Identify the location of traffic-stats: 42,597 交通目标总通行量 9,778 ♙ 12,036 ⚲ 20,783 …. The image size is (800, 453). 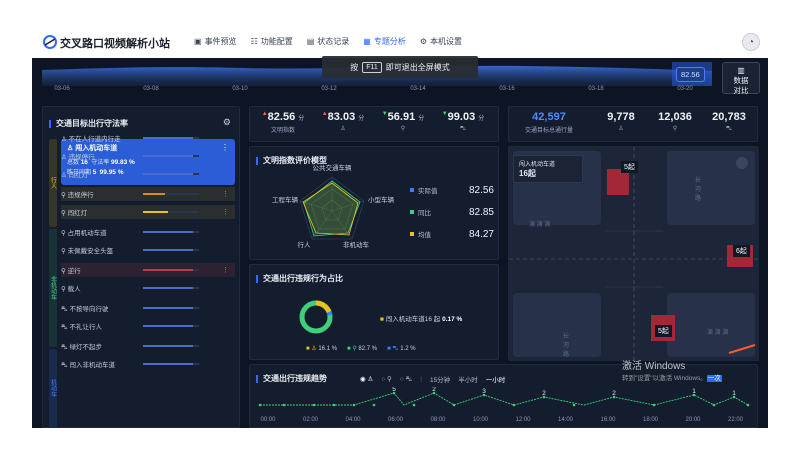
(633, 124).